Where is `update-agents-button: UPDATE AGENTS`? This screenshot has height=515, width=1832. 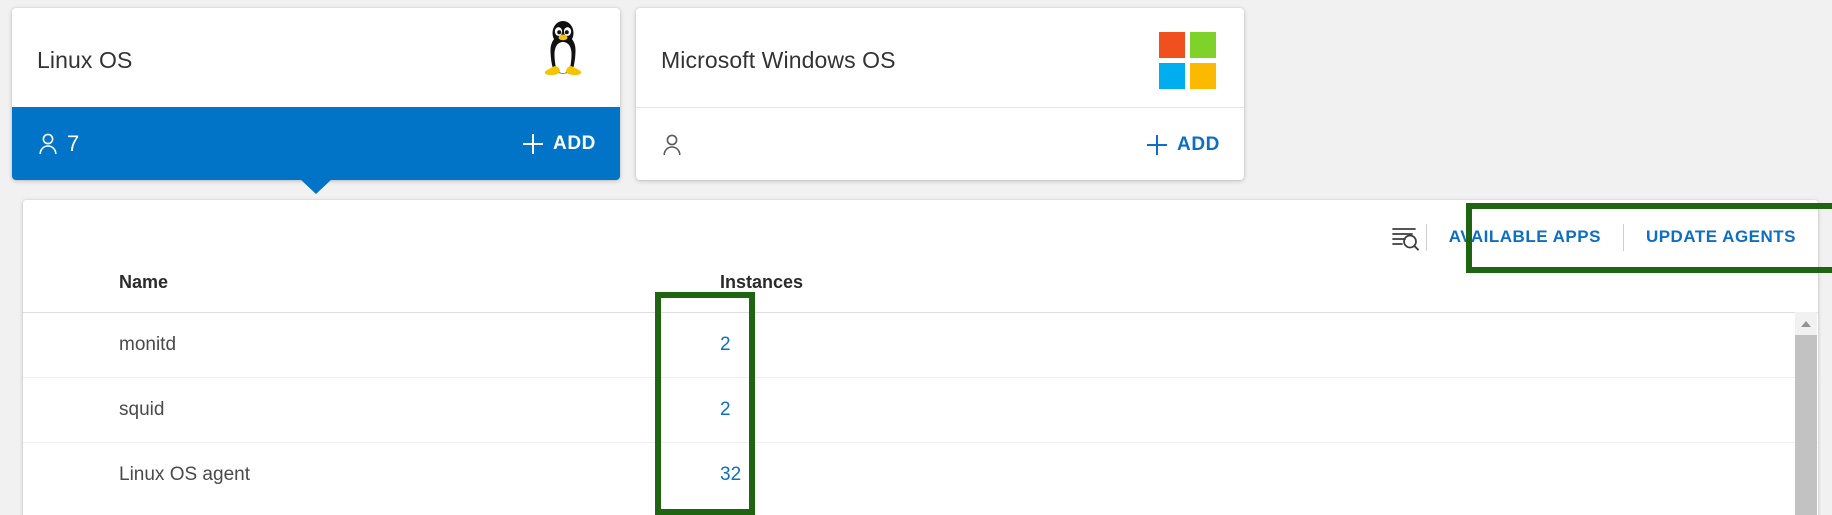 update-agents-button: UPDATE AGENTS is located at coordinates (1721, 237).